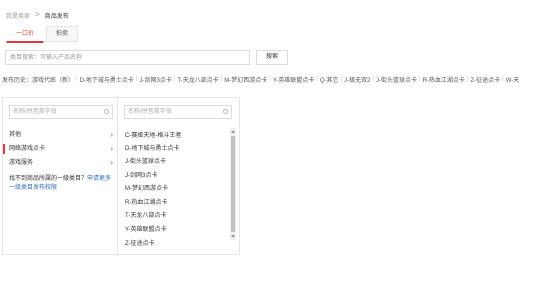 This screenshot has height=287, width=550. I want to click on breadcrumb: 我是卖家 > 商品发布, so click(37, 15).